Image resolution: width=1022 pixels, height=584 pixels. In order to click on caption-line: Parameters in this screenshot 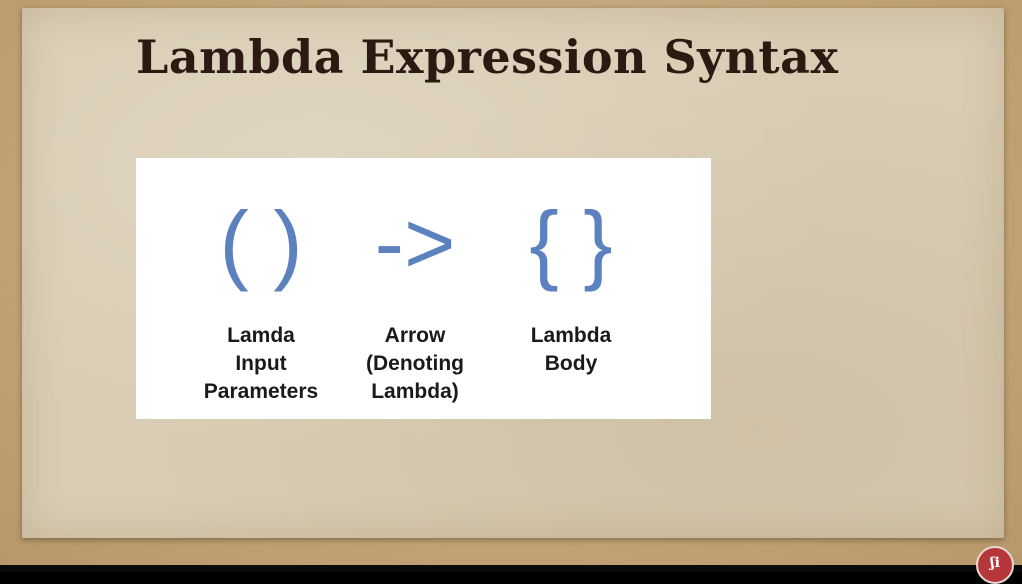, I will do `click(261, 391)`.